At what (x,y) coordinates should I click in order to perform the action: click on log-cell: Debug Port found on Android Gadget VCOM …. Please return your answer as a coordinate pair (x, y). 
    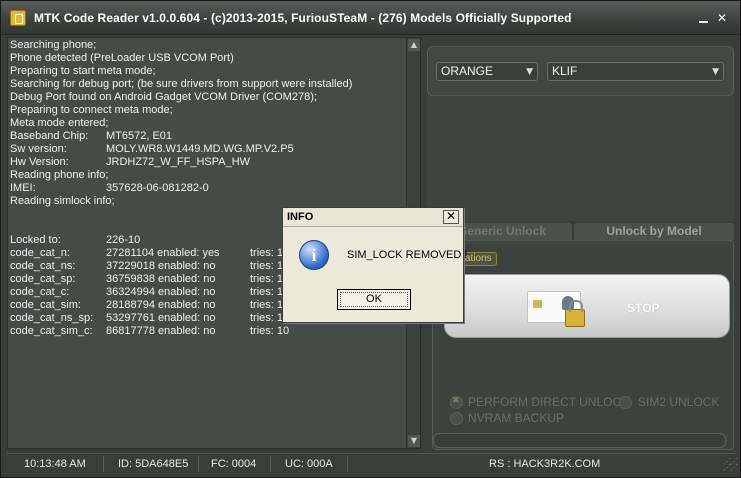
    Looking at the image, I should click on (163, 97).